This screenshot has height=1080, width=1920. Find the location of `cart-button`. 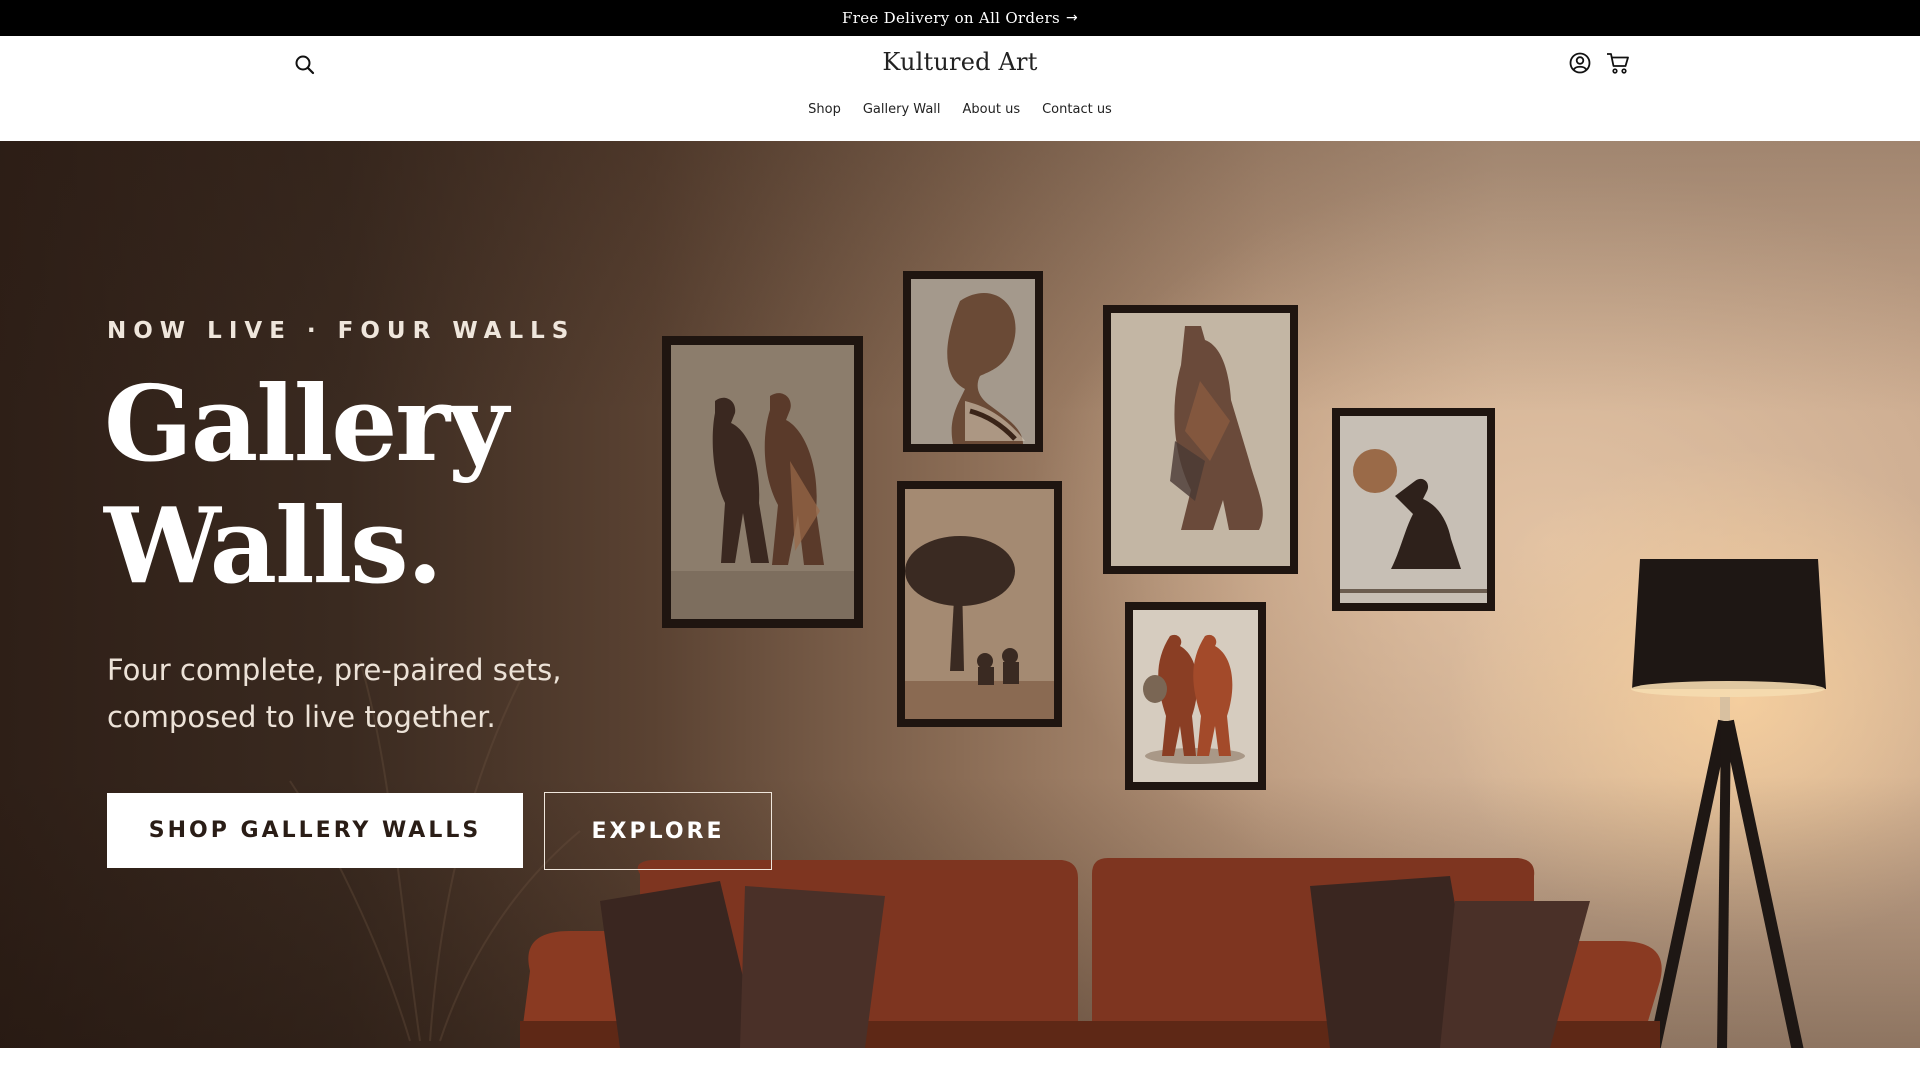

cart-button is located at coordinates (1618, 63).